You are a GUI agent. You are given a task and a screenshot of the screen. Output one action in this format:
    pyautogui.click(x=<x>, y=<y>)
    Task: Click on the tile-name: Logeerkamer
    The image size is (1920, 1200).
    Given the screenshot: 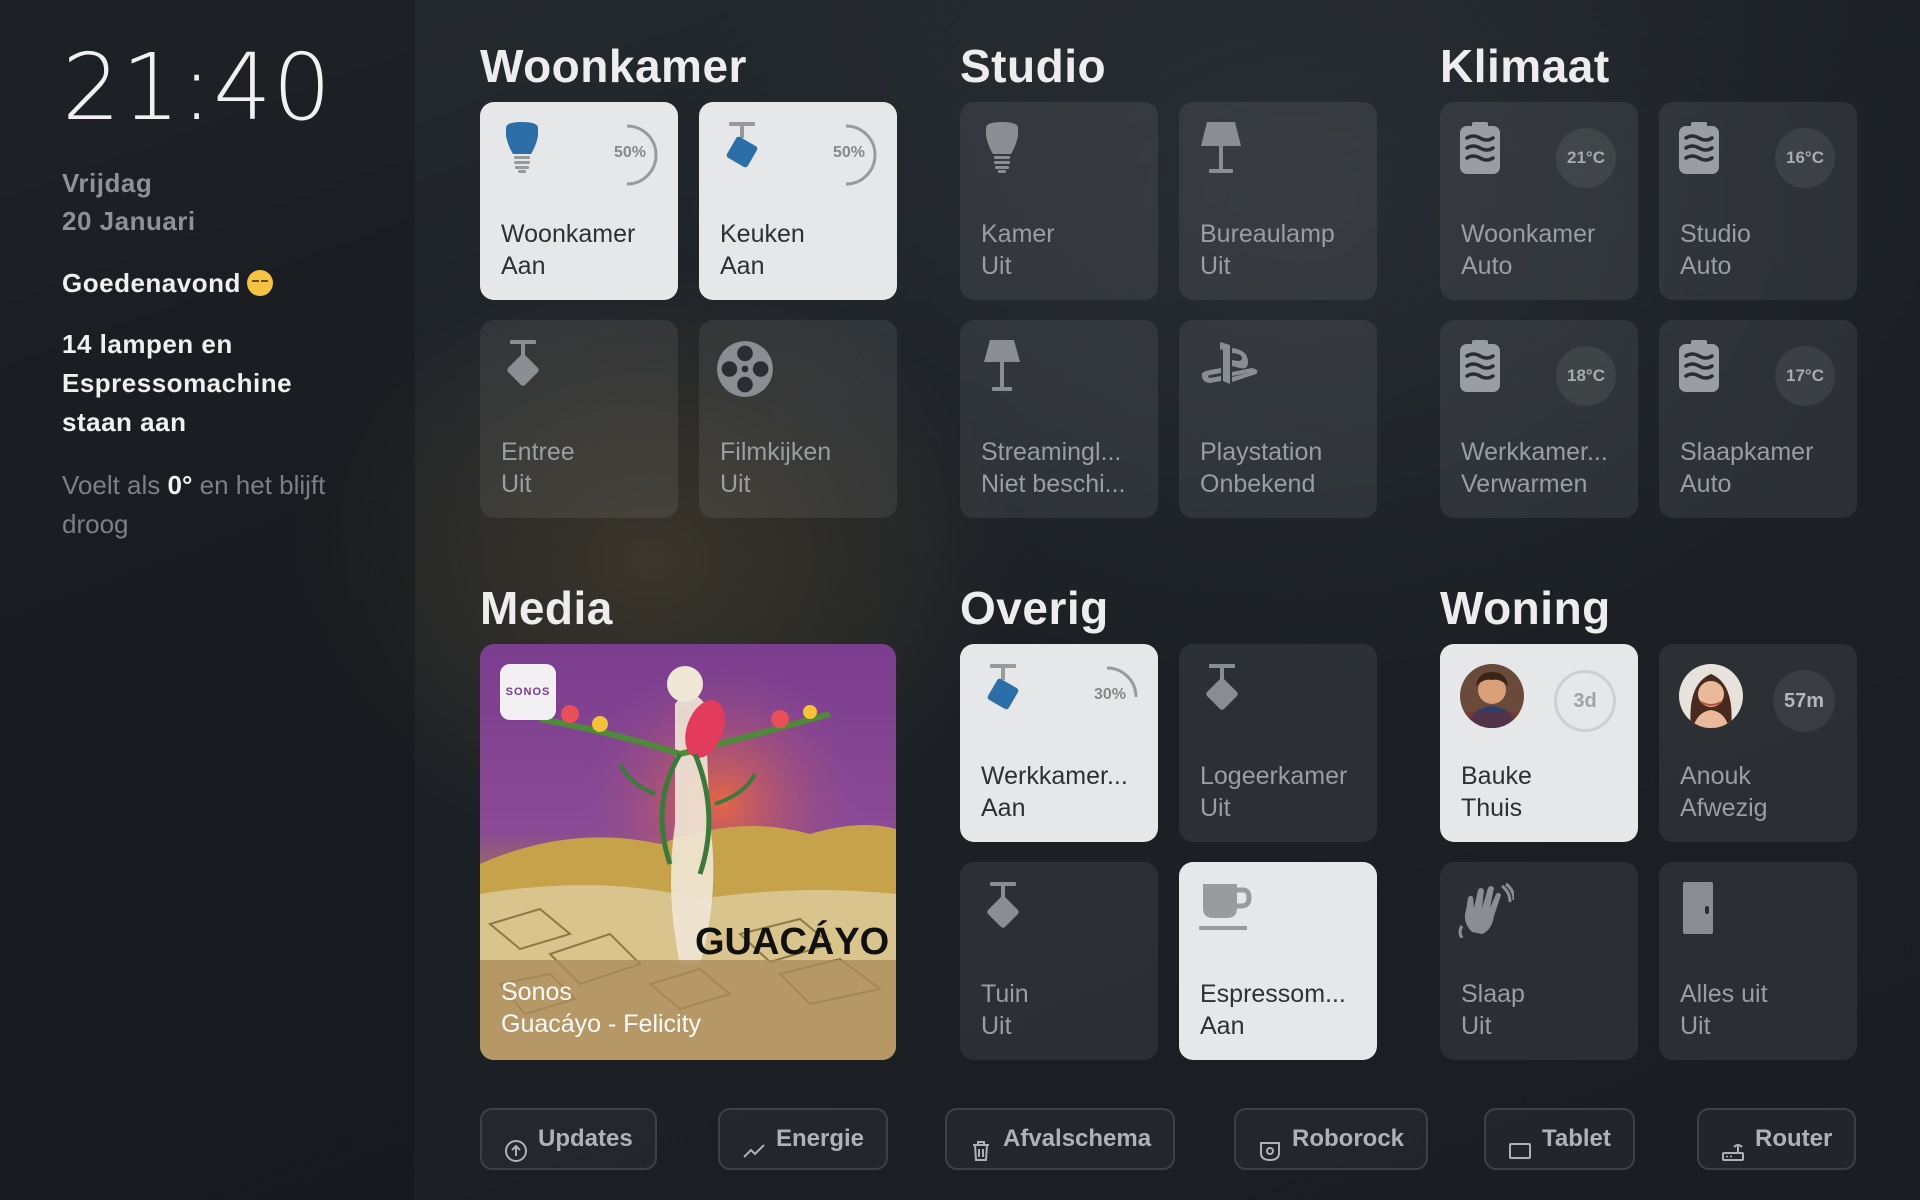 What is the action you would take?
    pyautogui.click(x=1274, y=776)
    